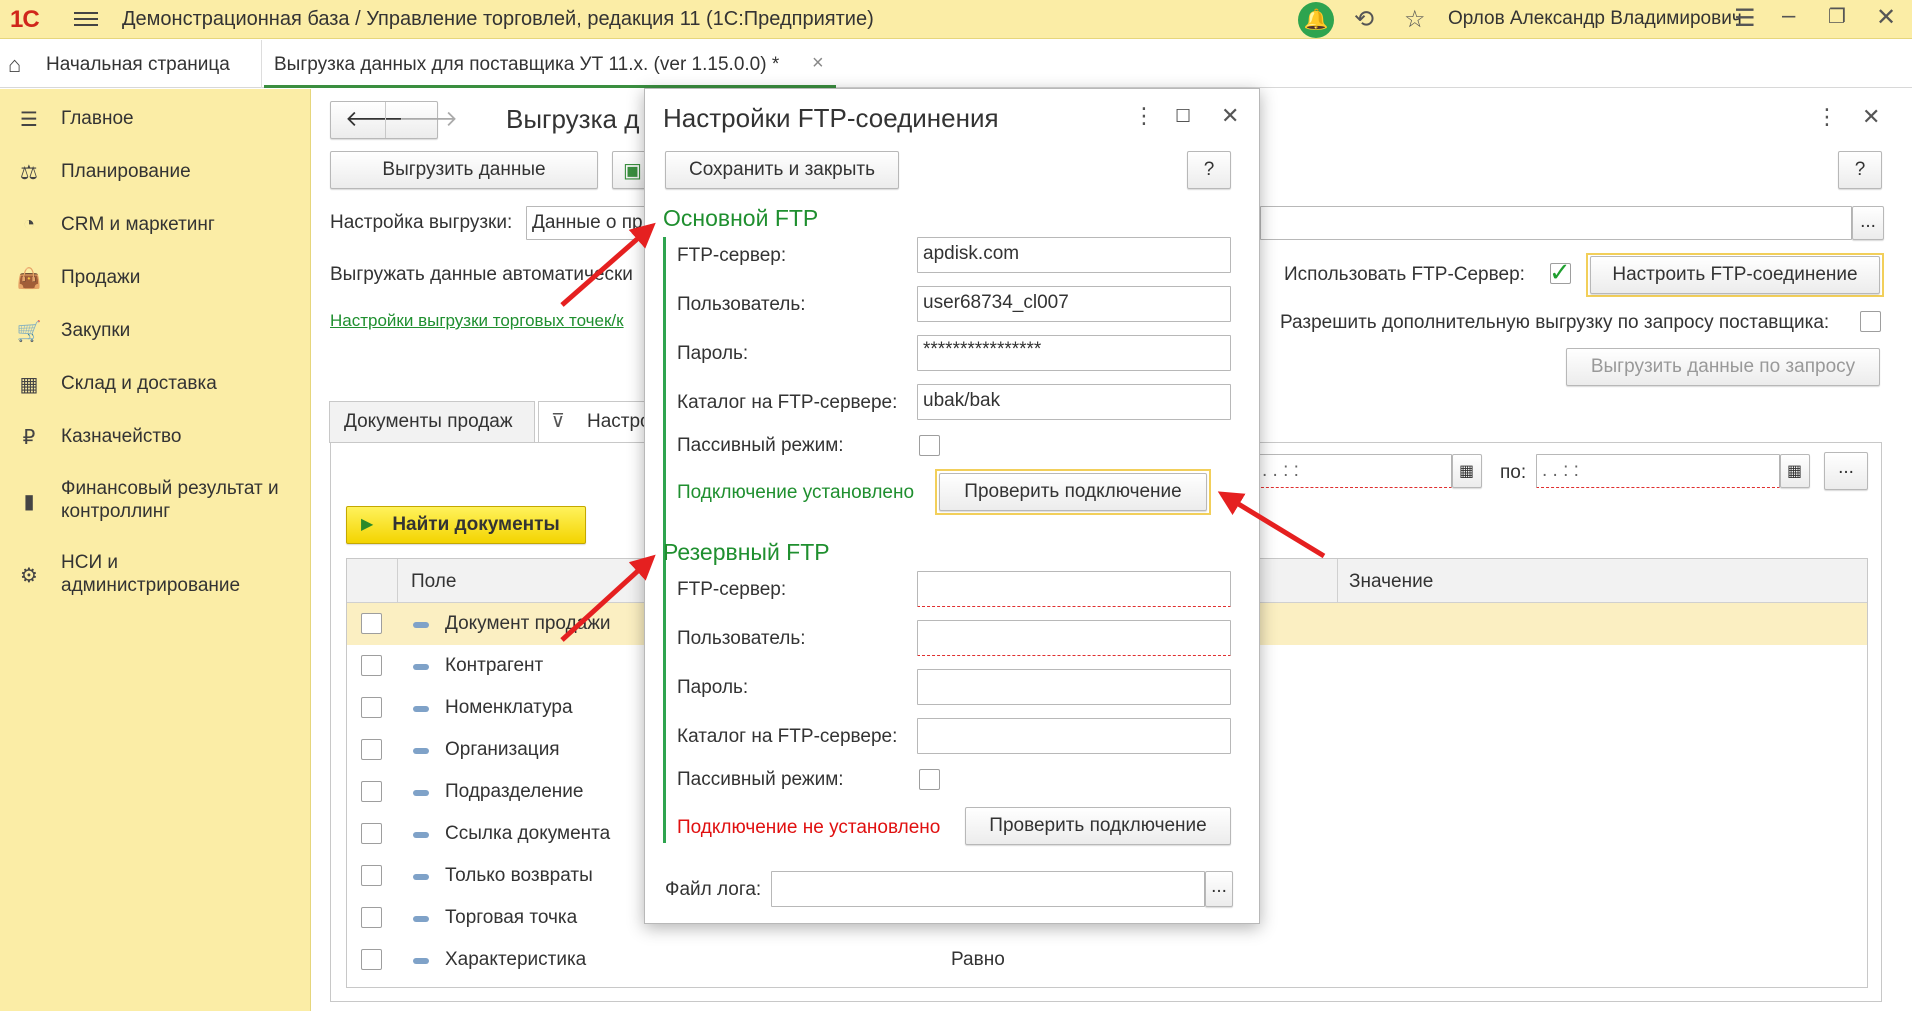 The height and width of the screenshot is (1011, 1912). I want to click on sidebar-item-label: Главное, so click(97, 118).